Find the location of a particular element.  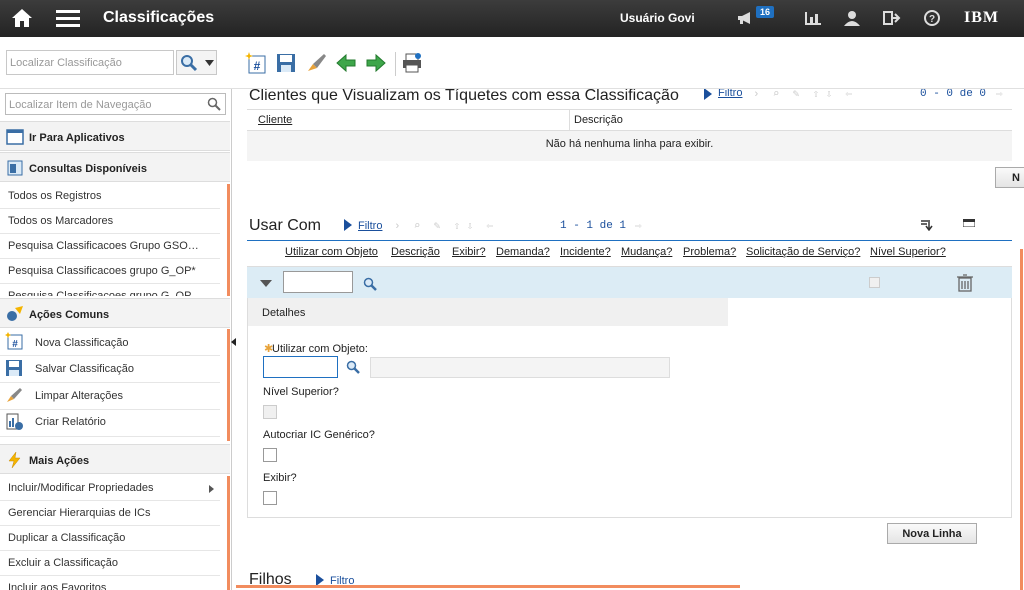

chevron-down-icon is located at coordinates (209, 63).